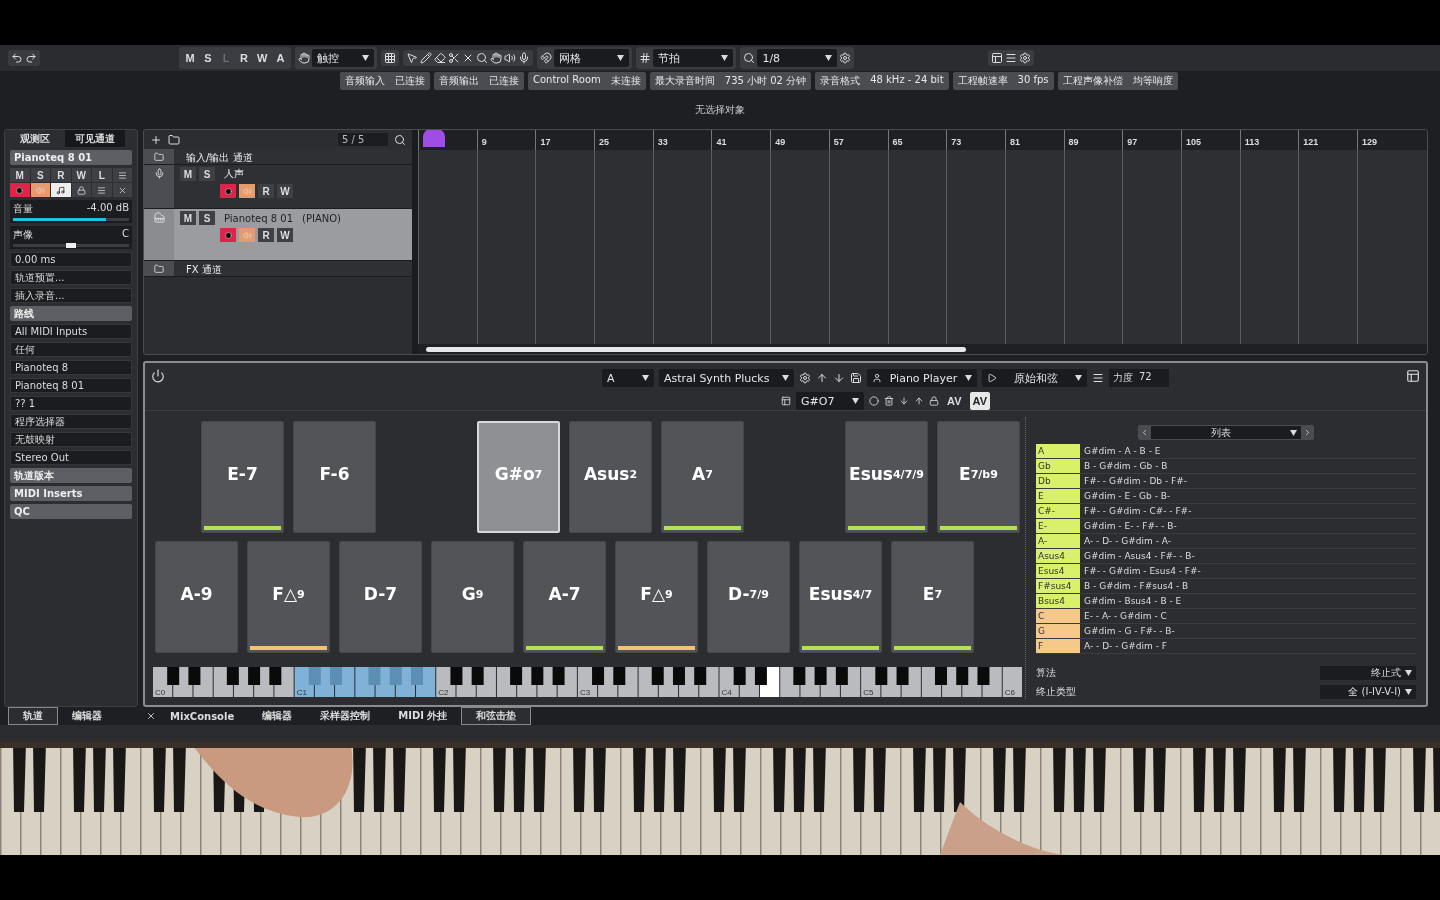 The height and width of the screenshot is (900, 1440). I want to click on record-button, so click(228, 191).